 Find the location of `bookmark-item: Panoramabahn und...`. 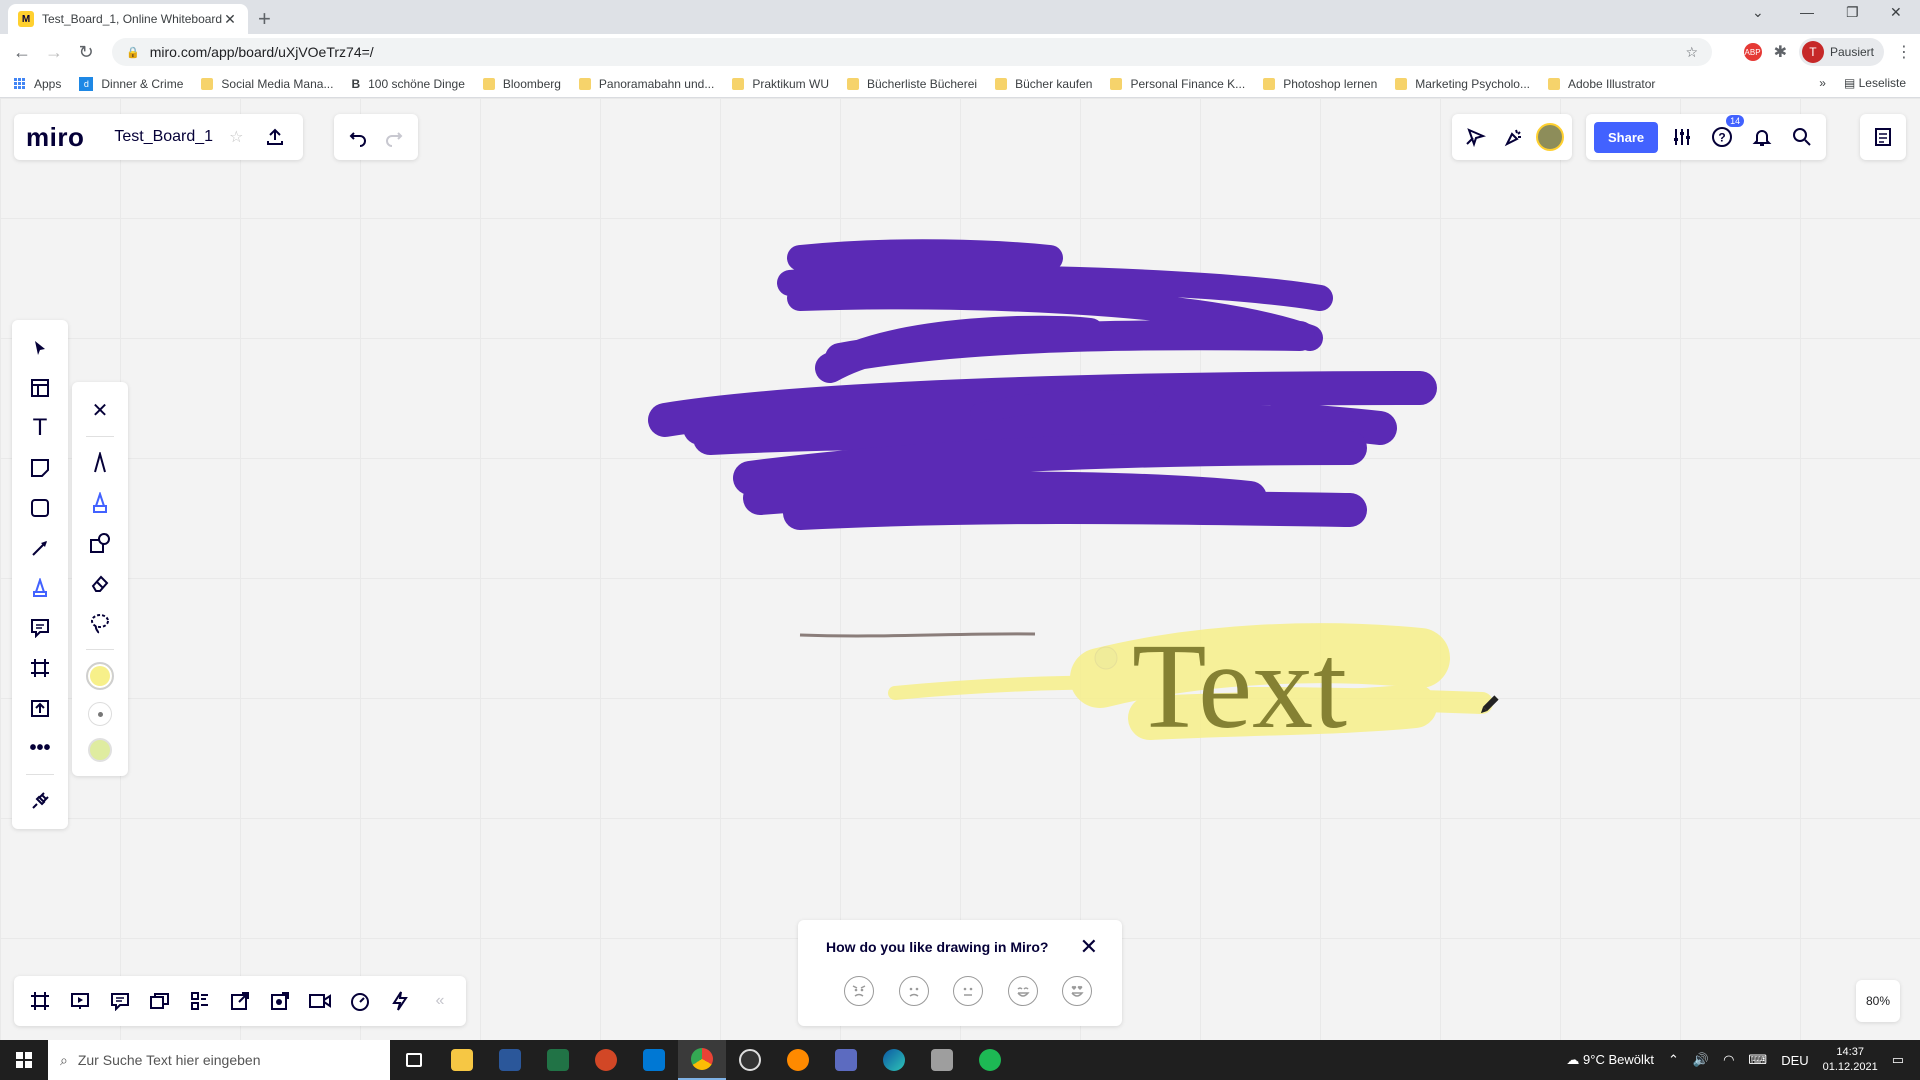

bookmark-item: Panoramabahn und... is located at coordinates (646, 84).